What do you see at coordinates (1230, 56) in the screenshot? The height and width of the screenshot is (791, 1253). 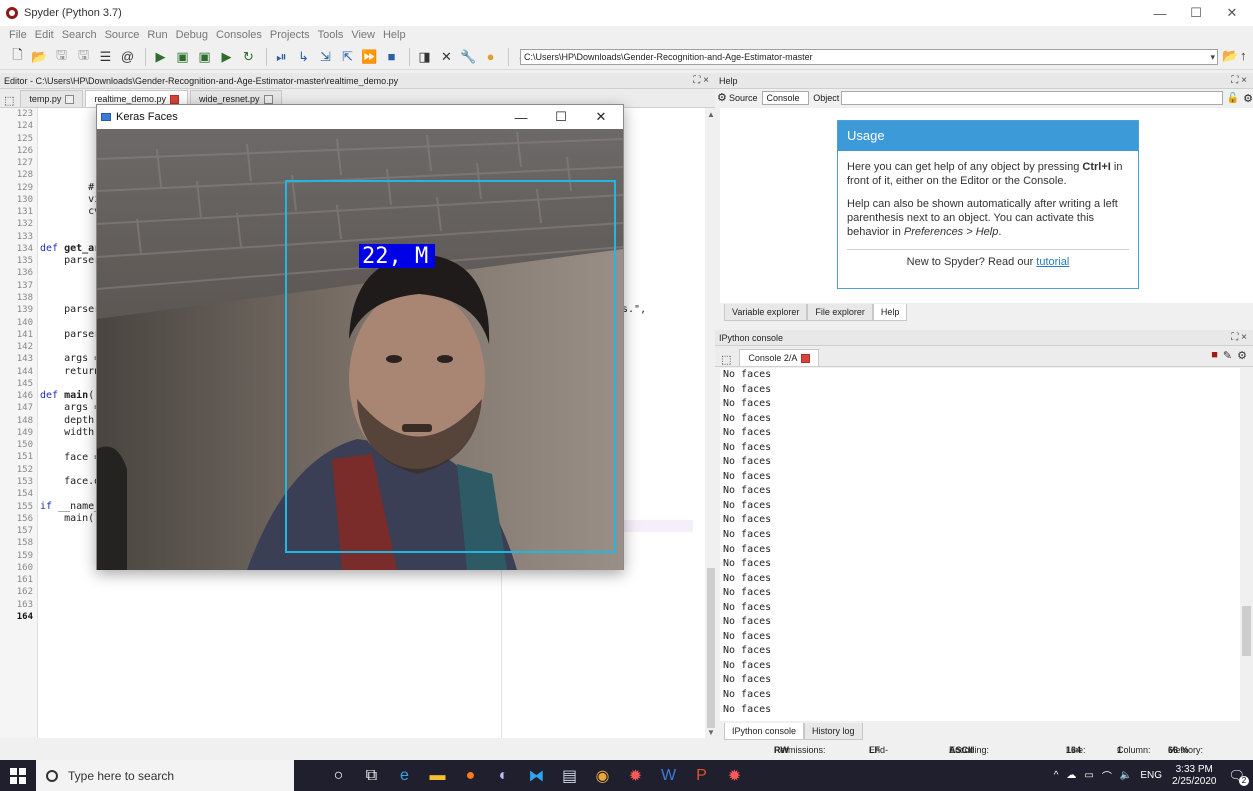 I see `browse-folder-icon: 📂` at bounding box center [1230, 56].